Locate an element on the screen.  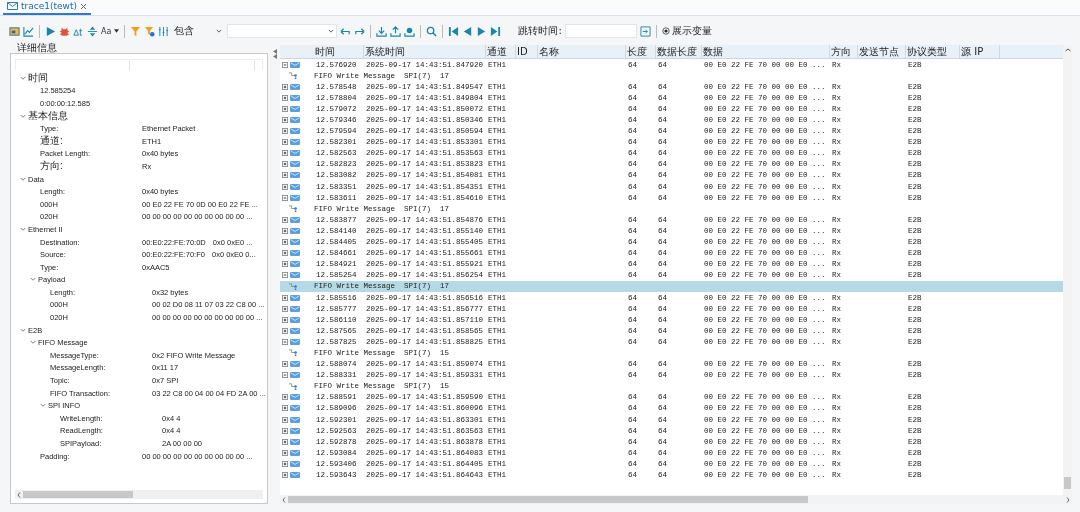
filter-input is located at coordinates (282, 31).